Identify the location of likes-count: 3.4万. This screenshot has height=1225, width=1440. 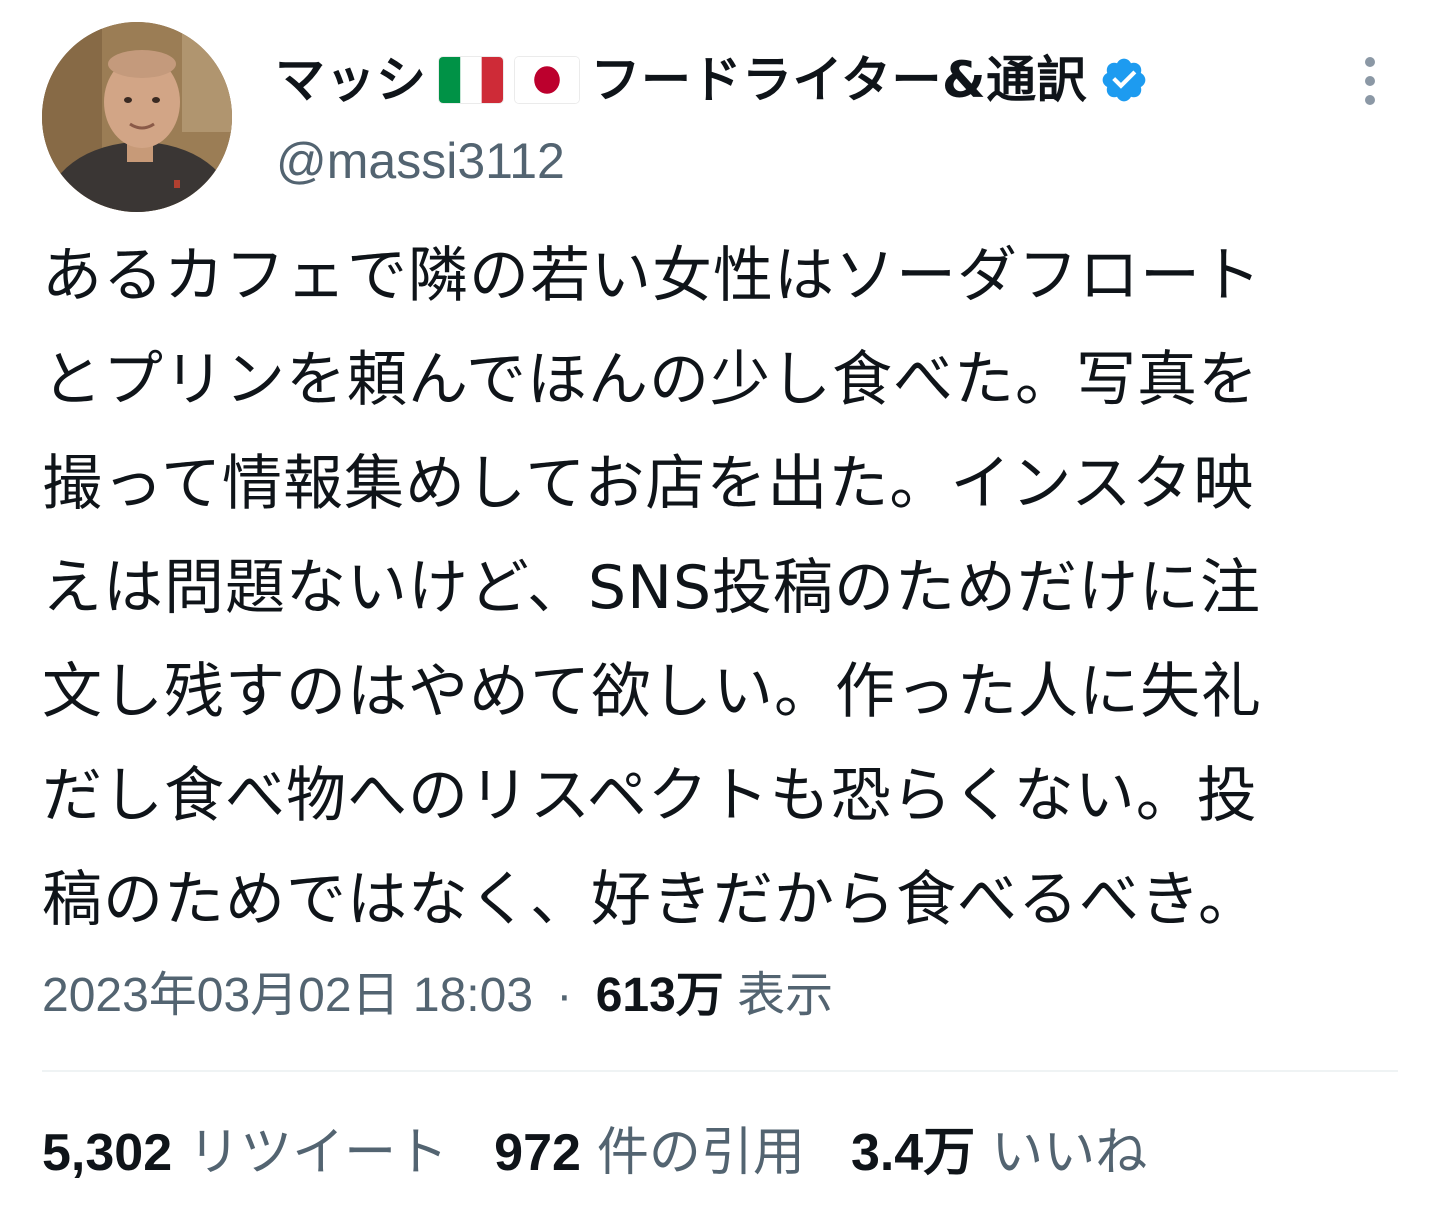
(913, 1153).